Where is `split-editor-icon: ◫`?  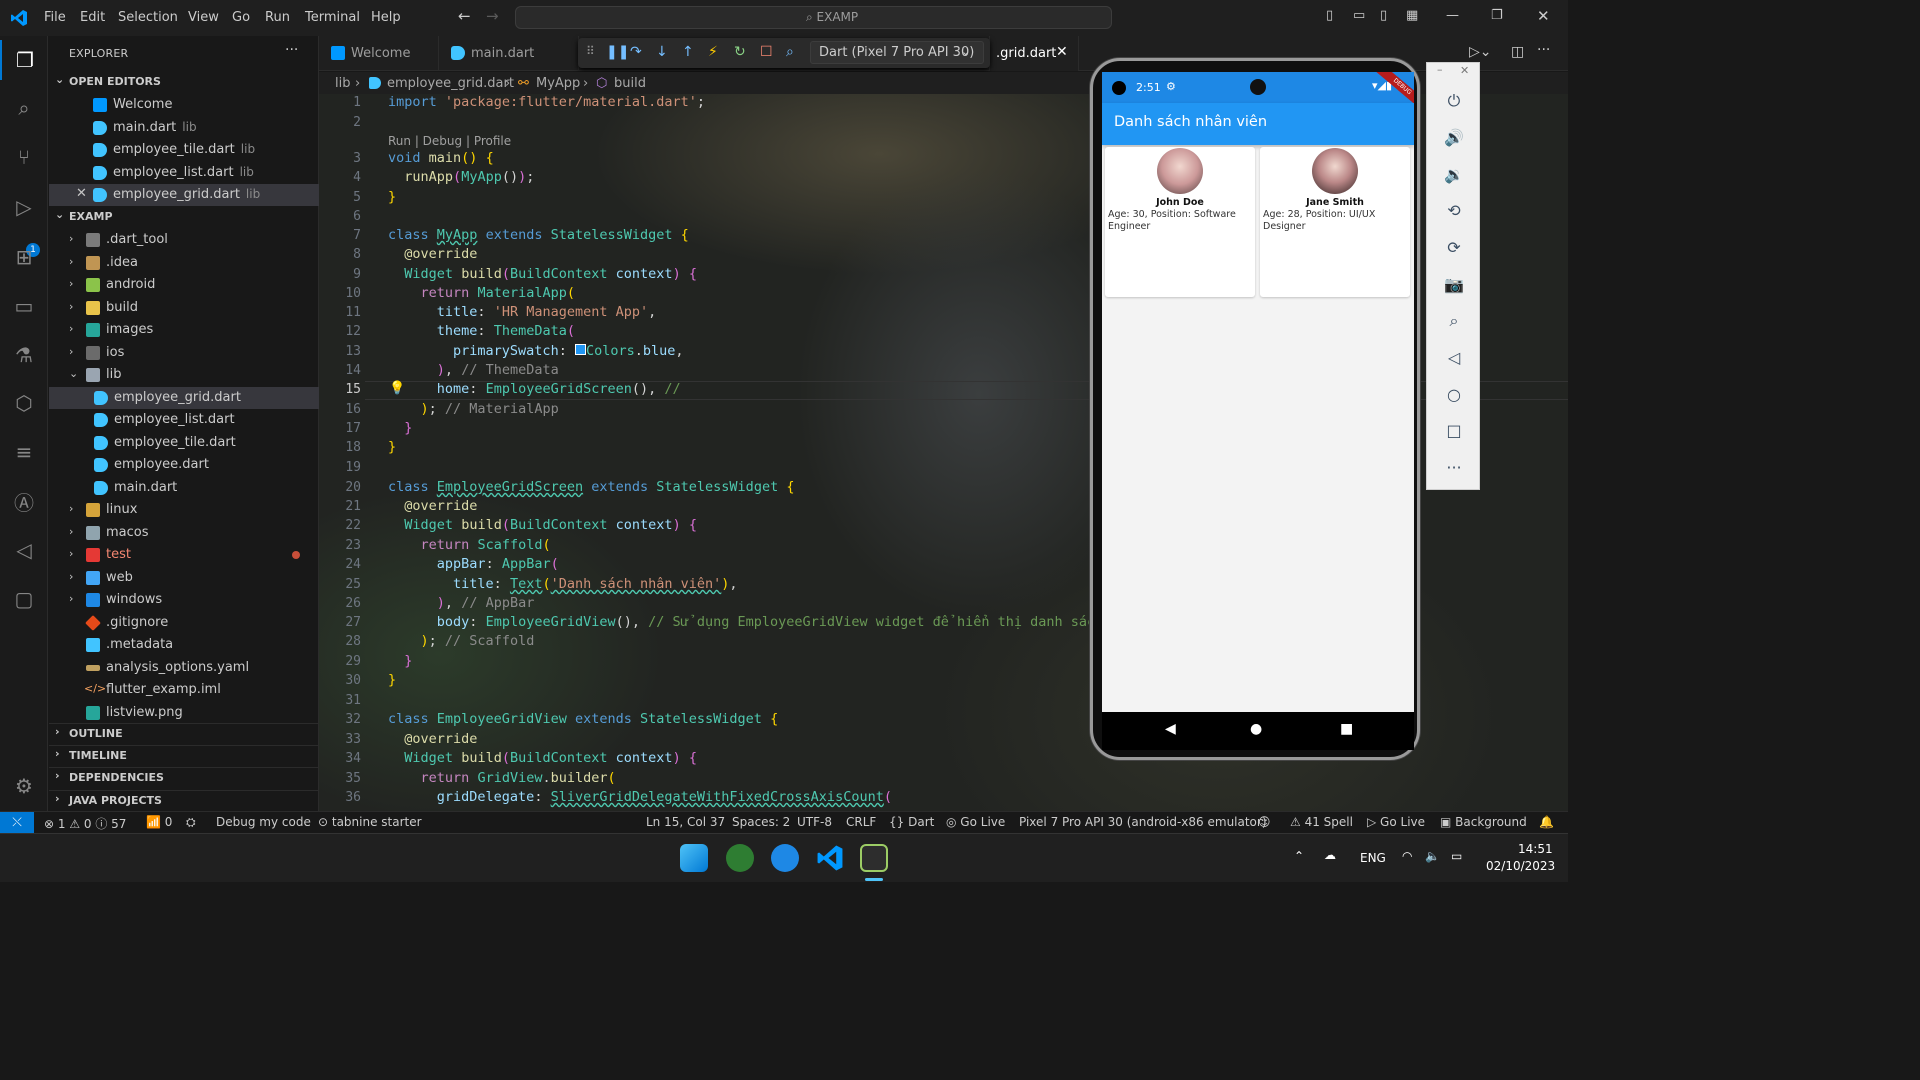
split-editor-icon: ◫ is located at coordinates (1517, 52).